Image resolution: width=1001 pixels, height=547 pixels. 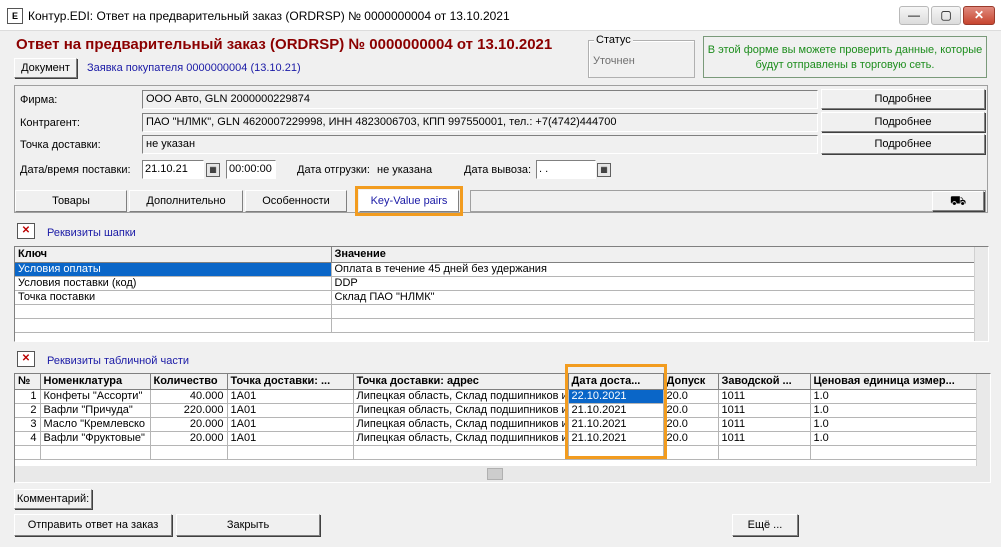 I want to click on delivery-point-details-button: Подробнее, so click(x=903, y=144).